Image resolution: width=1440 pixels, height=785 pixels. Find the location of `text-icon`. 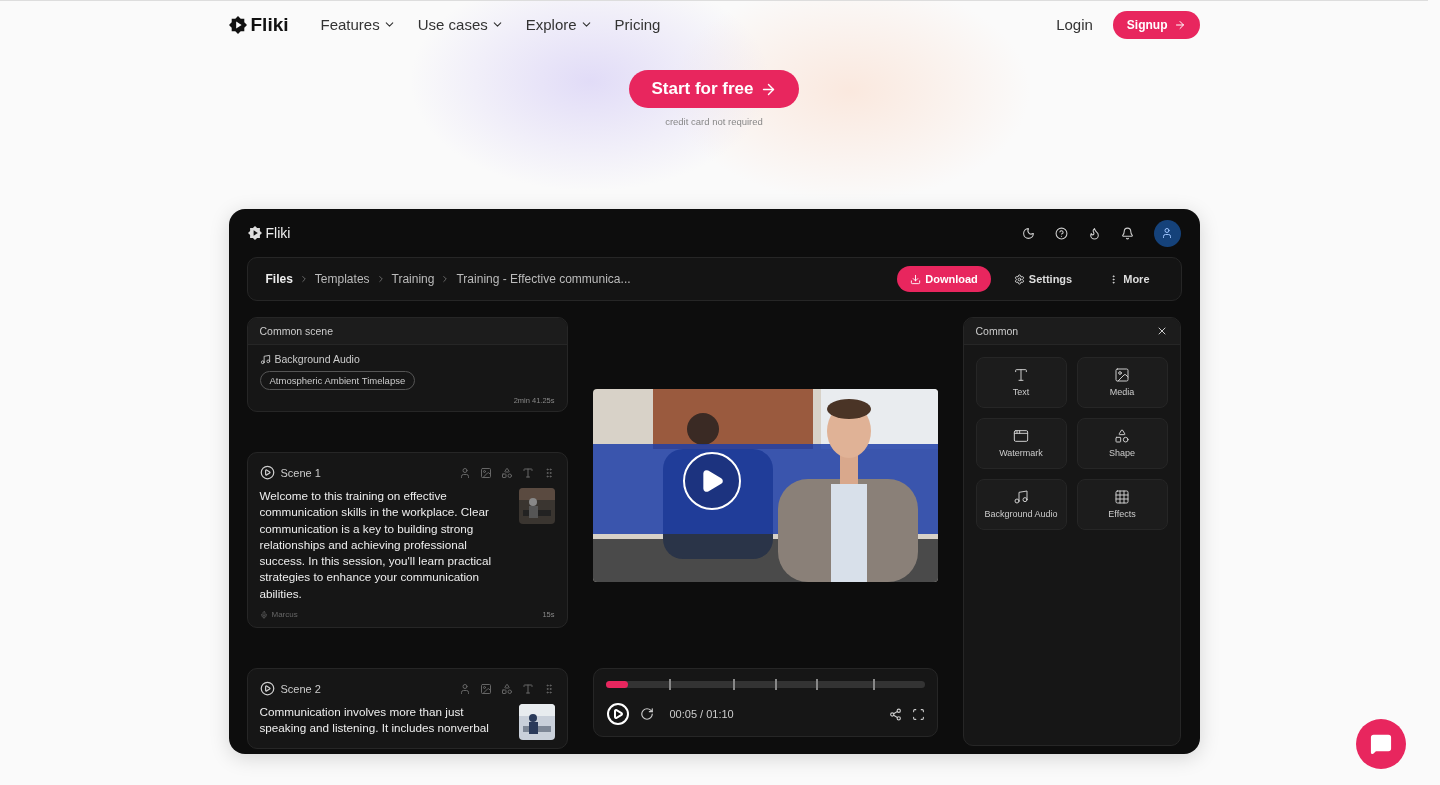

text-icon is located at coordinates (1021, 375).